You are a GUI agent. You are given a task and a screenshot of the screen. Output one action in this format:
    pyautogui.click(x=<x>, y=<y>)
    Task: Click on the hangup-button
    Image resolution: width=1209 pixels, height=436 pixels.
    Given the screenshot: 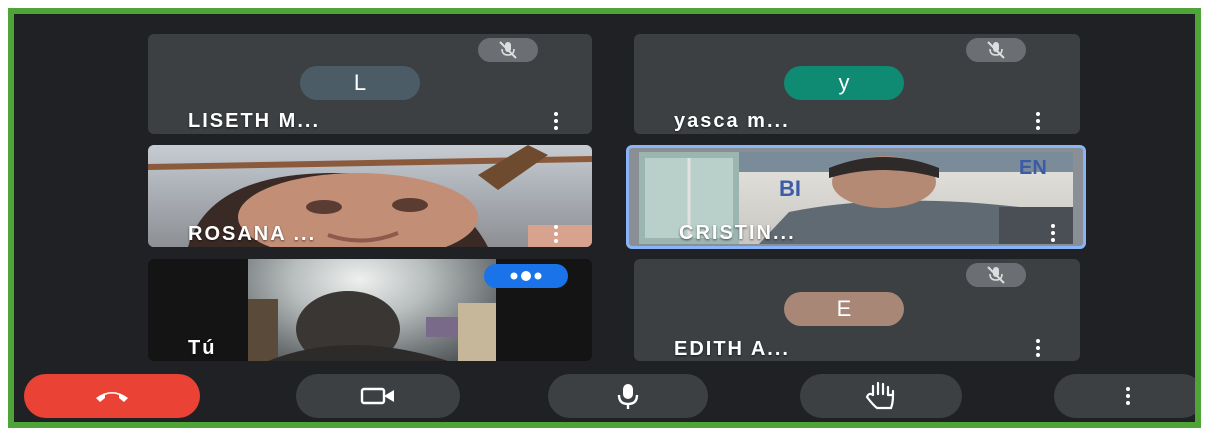 What is the action you would take?
    pyautogui.click(x=112, y=396)
    